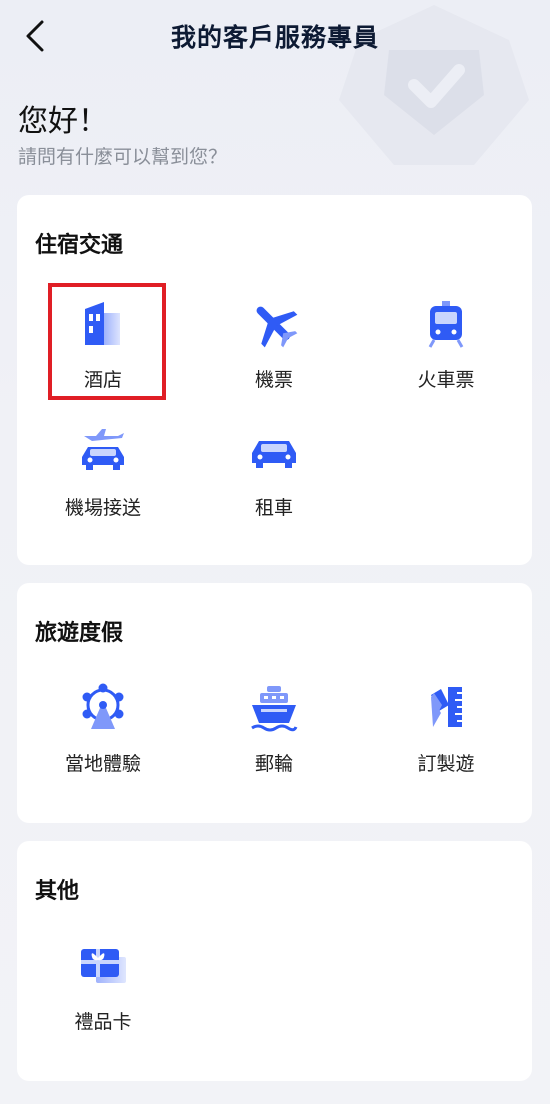  Describe the element at coordinates (277, 327) in the screenshot. I see `airplane-icon` at that location.